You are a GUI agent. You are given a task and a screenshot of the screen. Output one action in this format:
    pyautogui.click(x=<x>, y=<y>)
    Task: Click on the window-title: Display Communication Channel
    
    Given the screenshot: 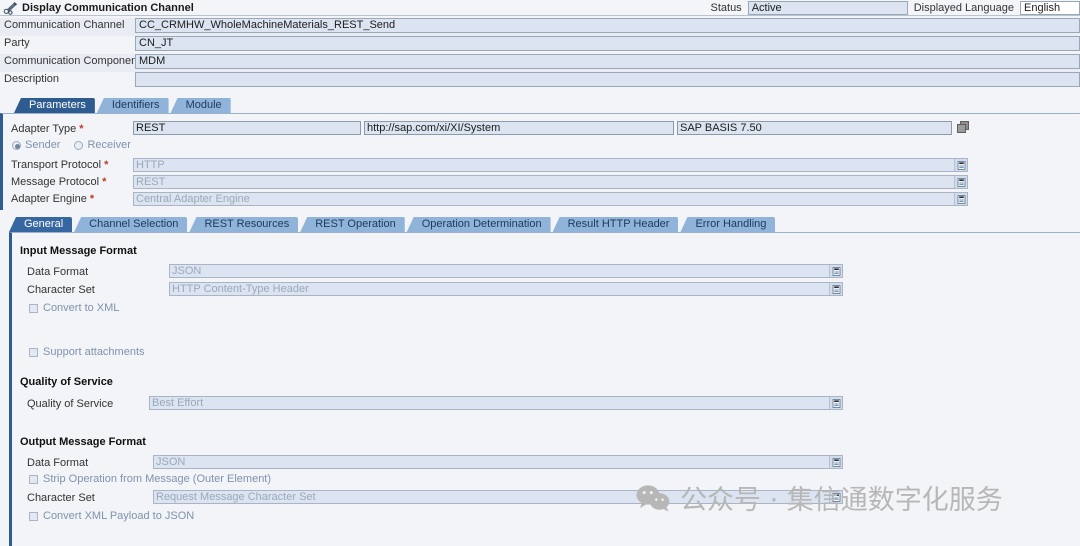 What is the action you would take?
    pyautogui.click(x=108, y=7)
    